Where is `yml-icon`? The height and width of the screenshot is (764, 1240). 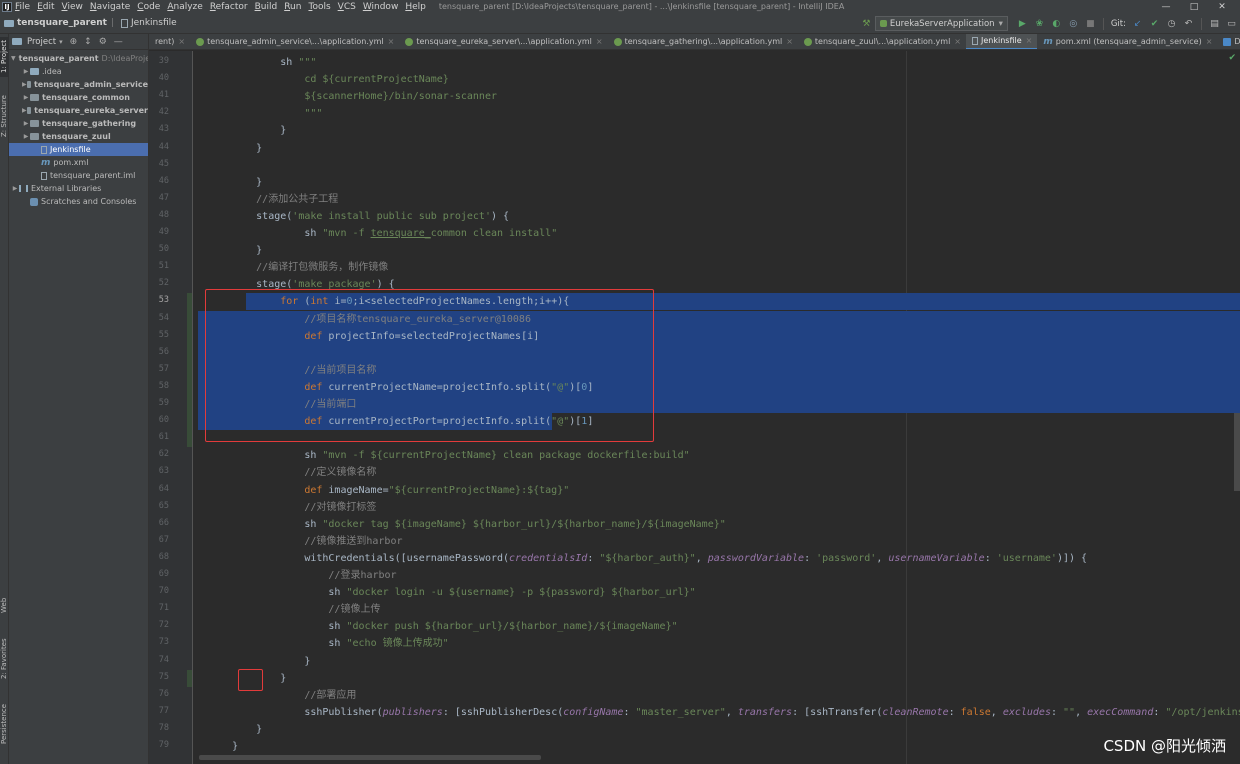
yml-icon is located at coordinates (200, 41).